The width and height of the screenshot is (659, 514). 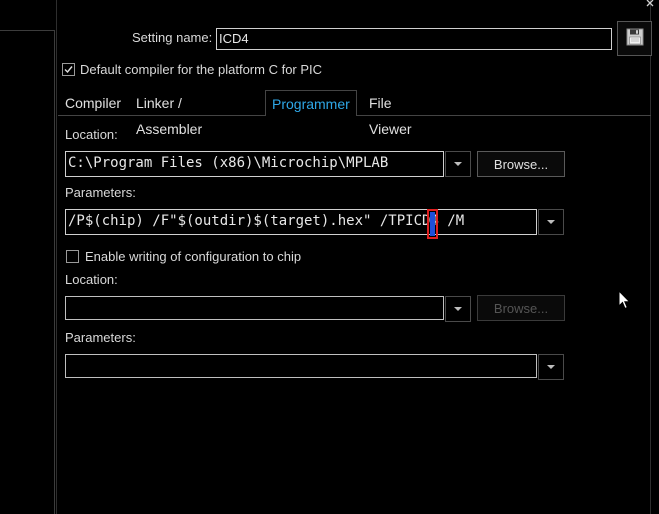 I want to click on parameters-text-after: /TPICD4 /M, so click(x=422, y=221).